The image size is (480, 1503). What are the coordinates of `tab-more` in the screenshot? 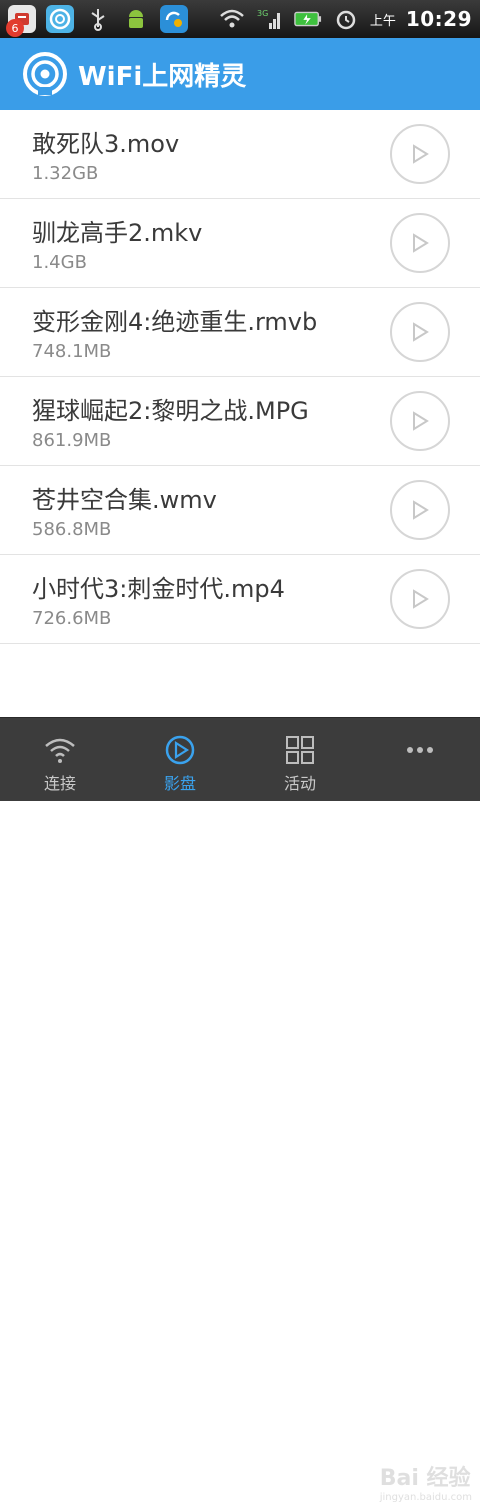 It's located at (420, 759).